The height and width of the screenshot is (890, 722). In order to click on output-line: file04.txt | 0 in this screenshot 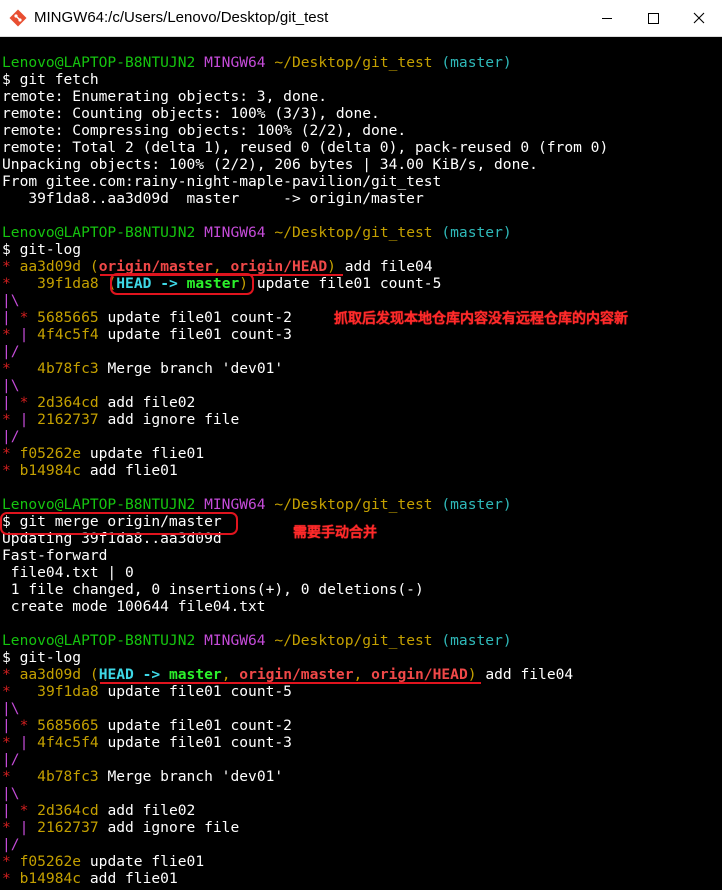, I will do `click(68, 572)`.